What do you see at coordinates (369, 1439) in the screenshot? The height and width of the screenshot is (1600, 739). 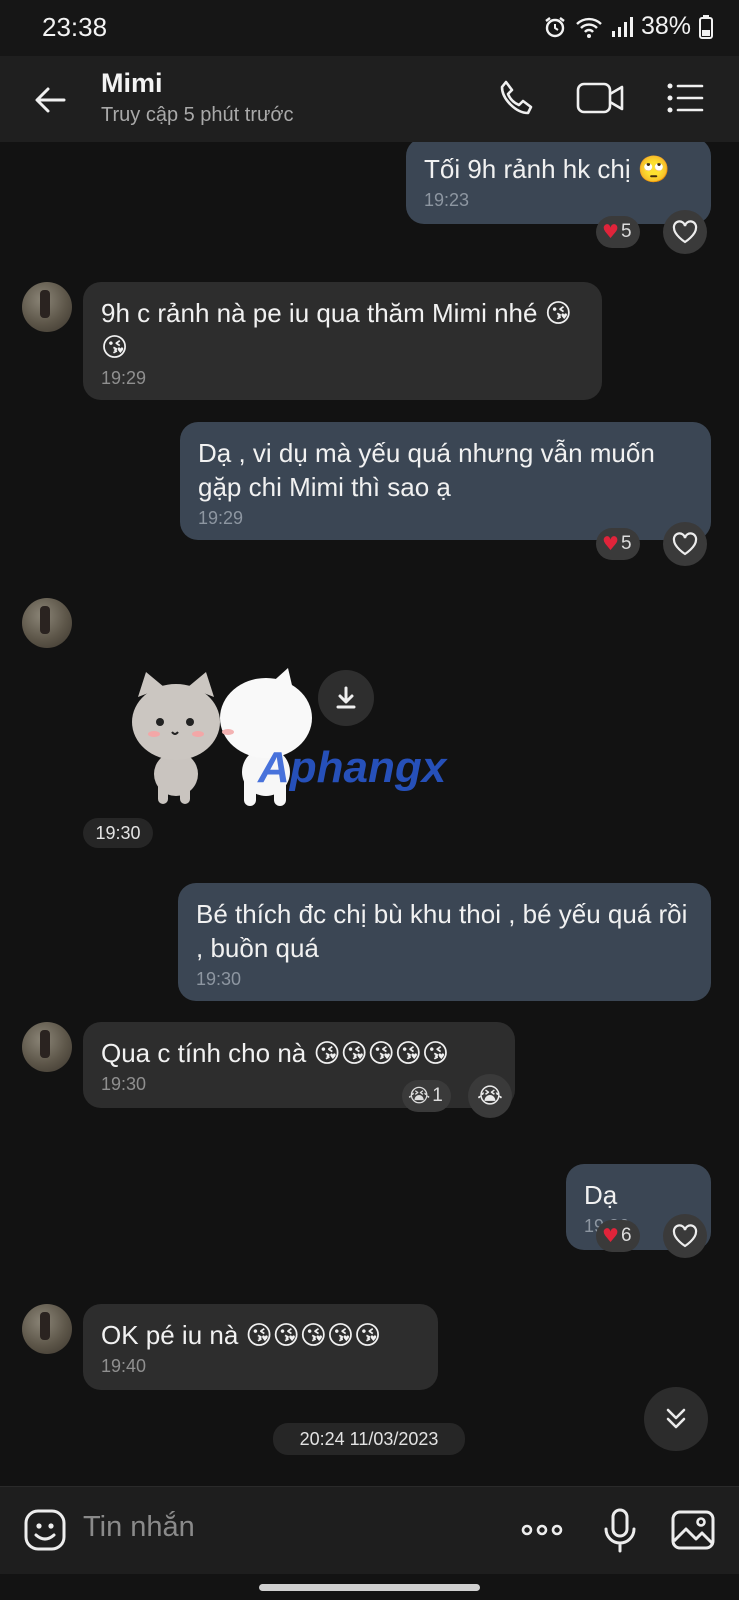 I see `date-separator: 20:24 11/03/2023` at bounding box center [369, 1439].